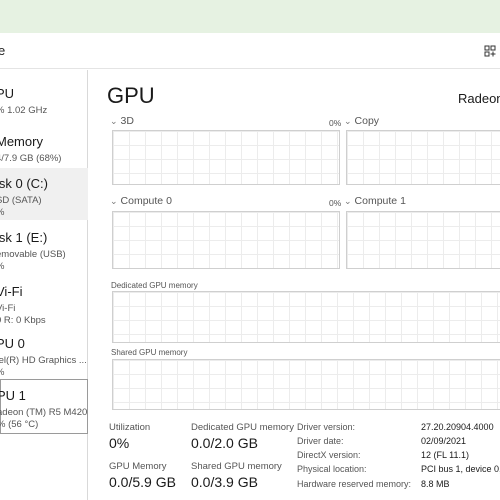 The width and height of the screenshot is (500, 500). What do you see at coordinates (320, 441) in the screenshot?
I see `driver-date-label: Driver date:` at bounding box center [320, 441].